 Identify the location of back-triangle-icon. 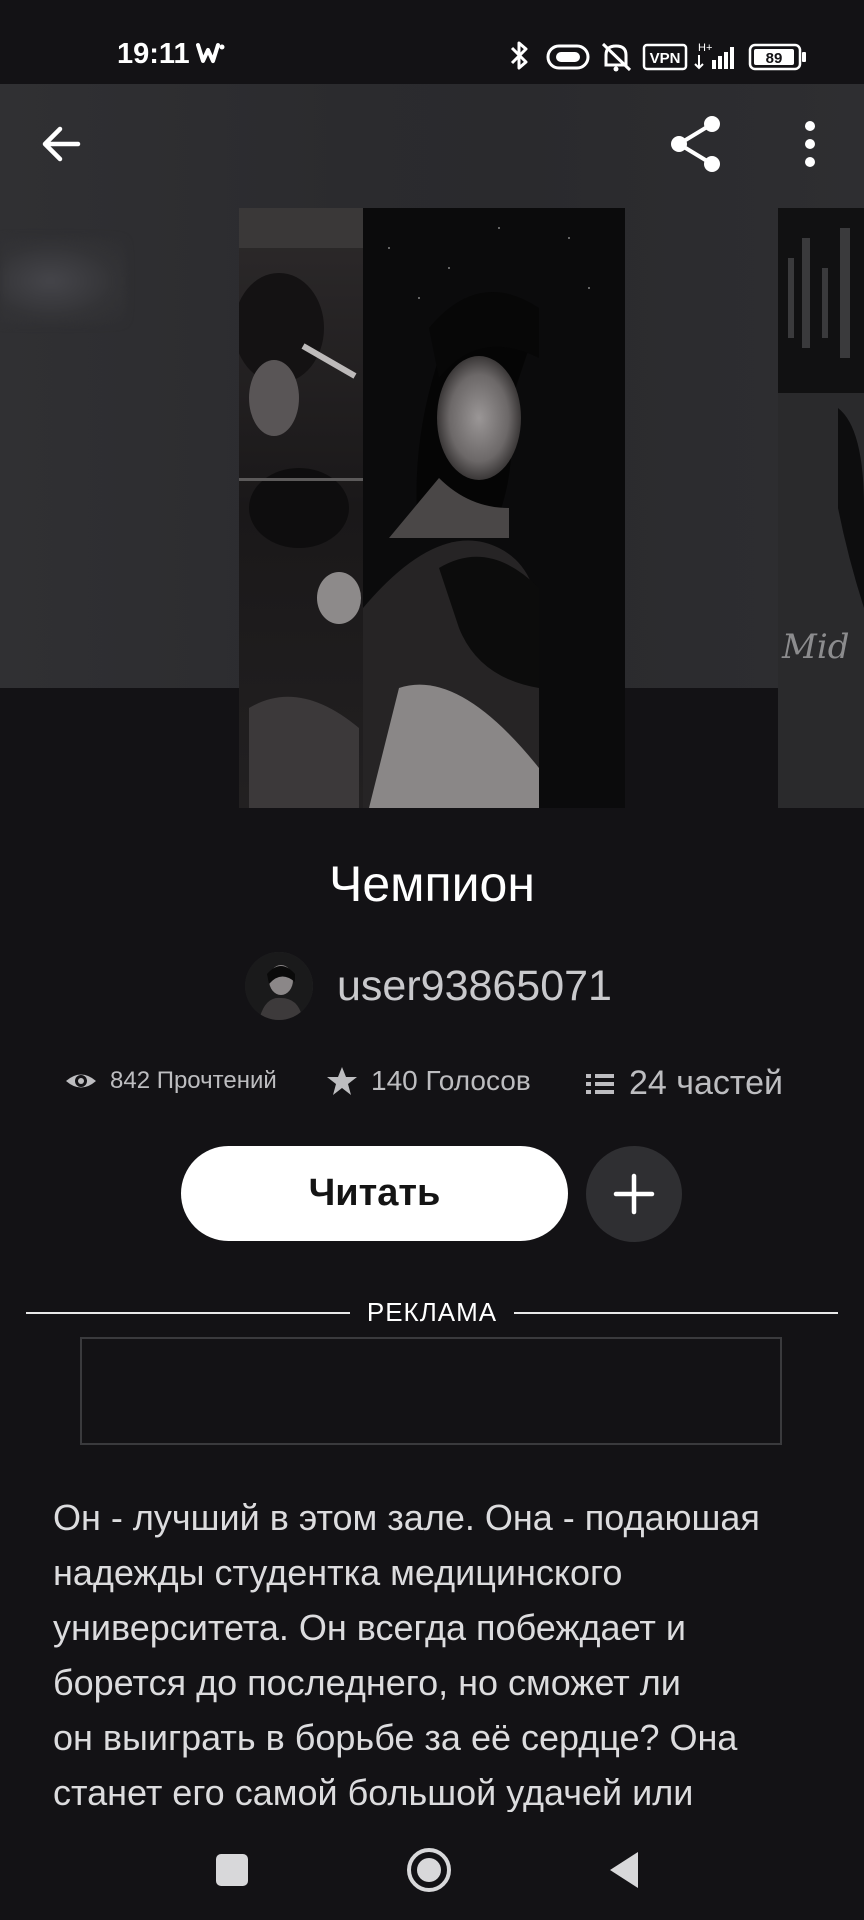
(624, 1870).